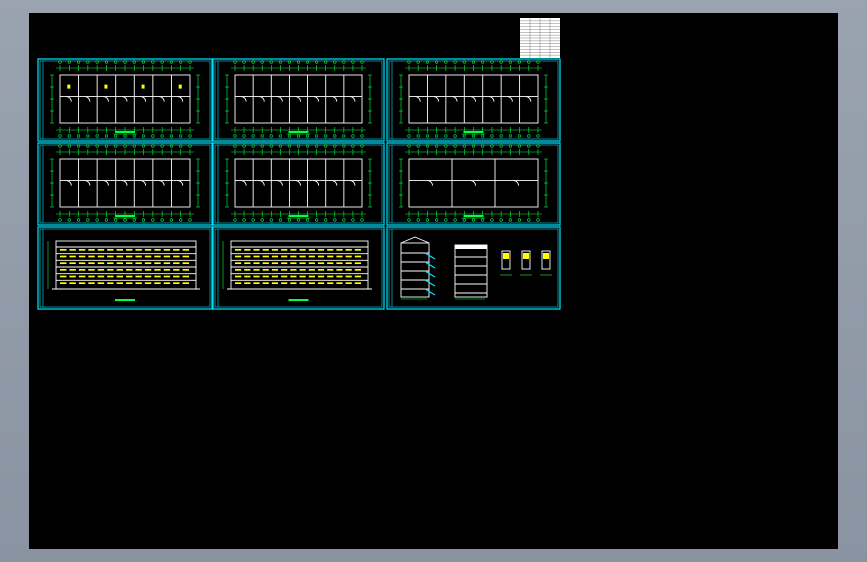  I want to click on stair-highlight, so click(106, 86).